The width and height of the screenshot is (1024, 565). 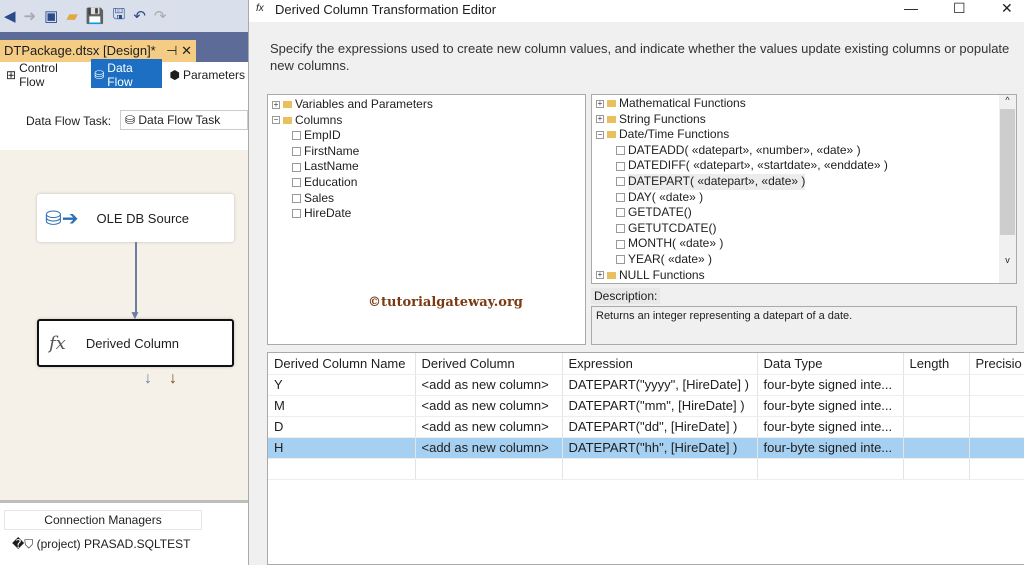 I want to click on column-header: Data Type, so click(x=830, y=364).